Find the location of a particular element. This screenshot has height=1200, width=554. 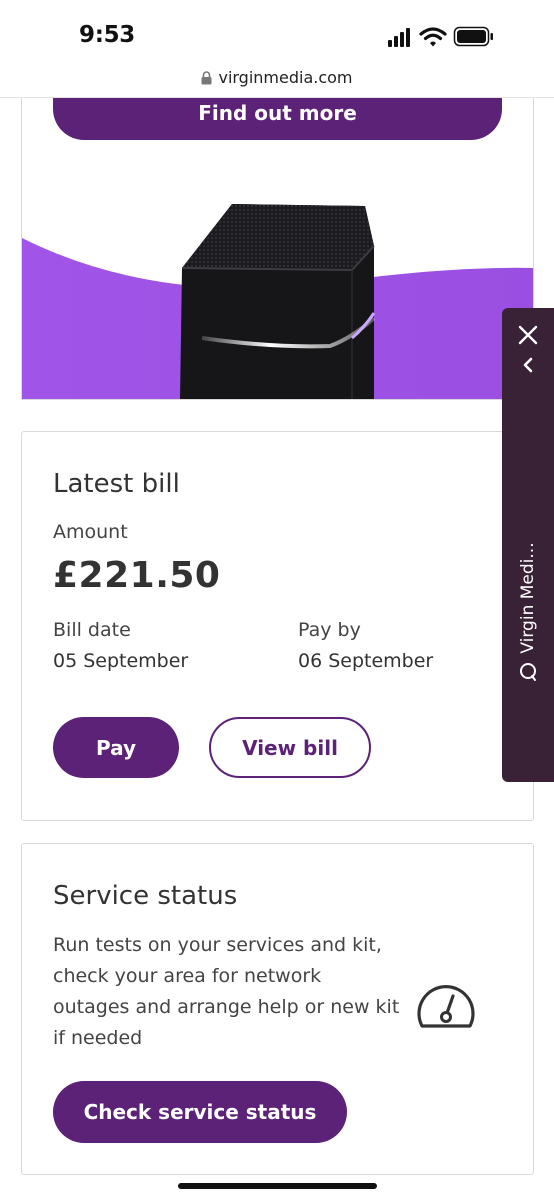

check-service-status-button: Check service status is located at coordinates (200, 1112).